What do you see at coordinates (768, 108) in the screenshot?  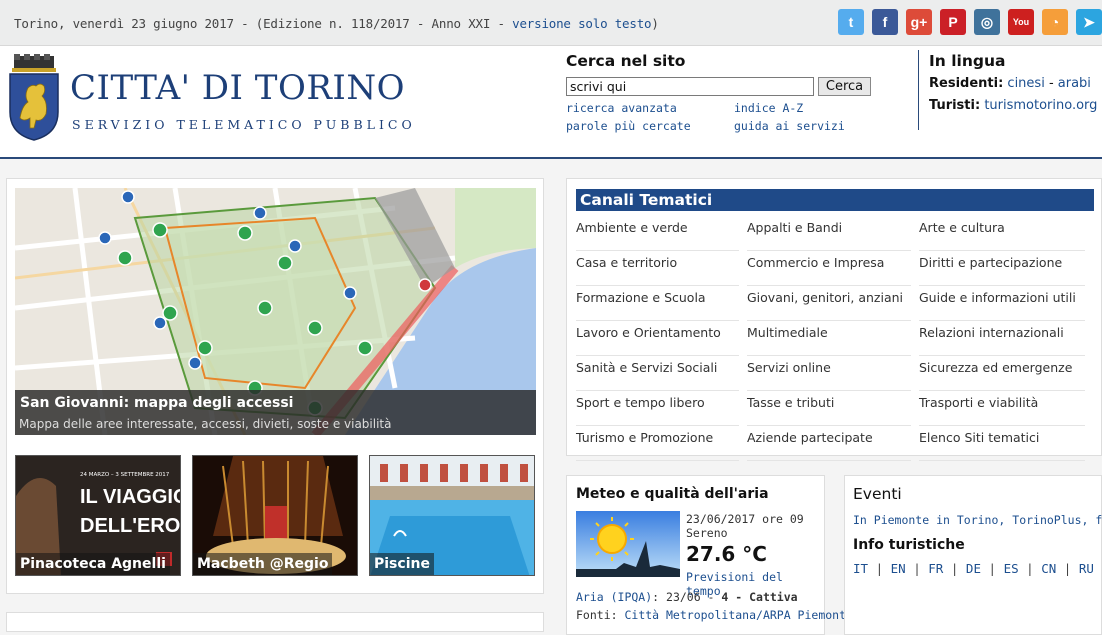 I see `az-index-link: indice A-Z` at bounding box center [768, 108].